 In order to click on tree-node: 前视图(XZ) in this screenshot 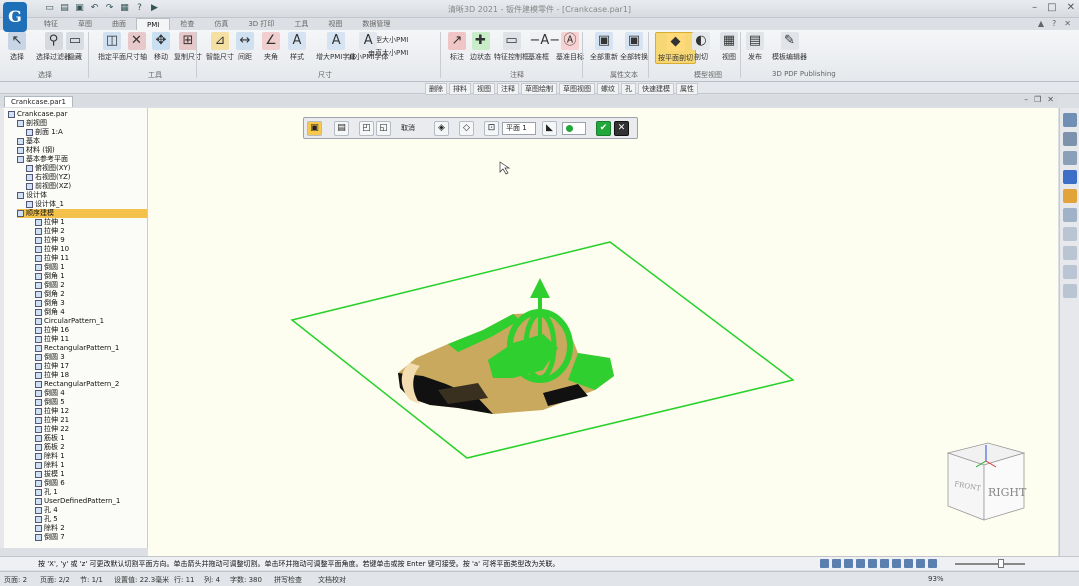, I will do `click(48, 186)`.